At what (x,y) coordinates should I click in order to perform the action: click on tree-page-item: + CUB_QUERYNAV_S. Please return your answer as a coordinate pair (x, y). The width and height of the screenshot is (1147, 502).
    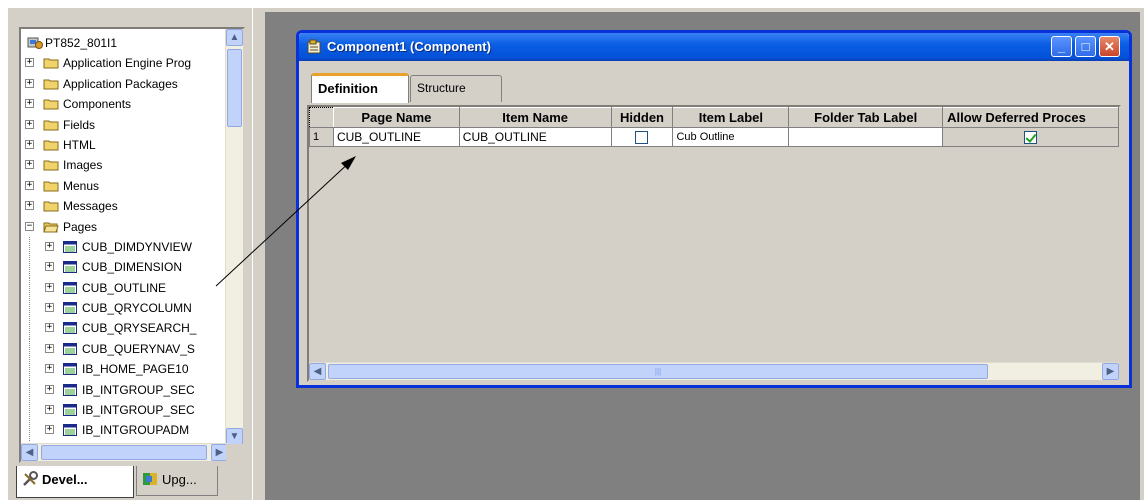
    Looking at the image, I should click on (123, 349).